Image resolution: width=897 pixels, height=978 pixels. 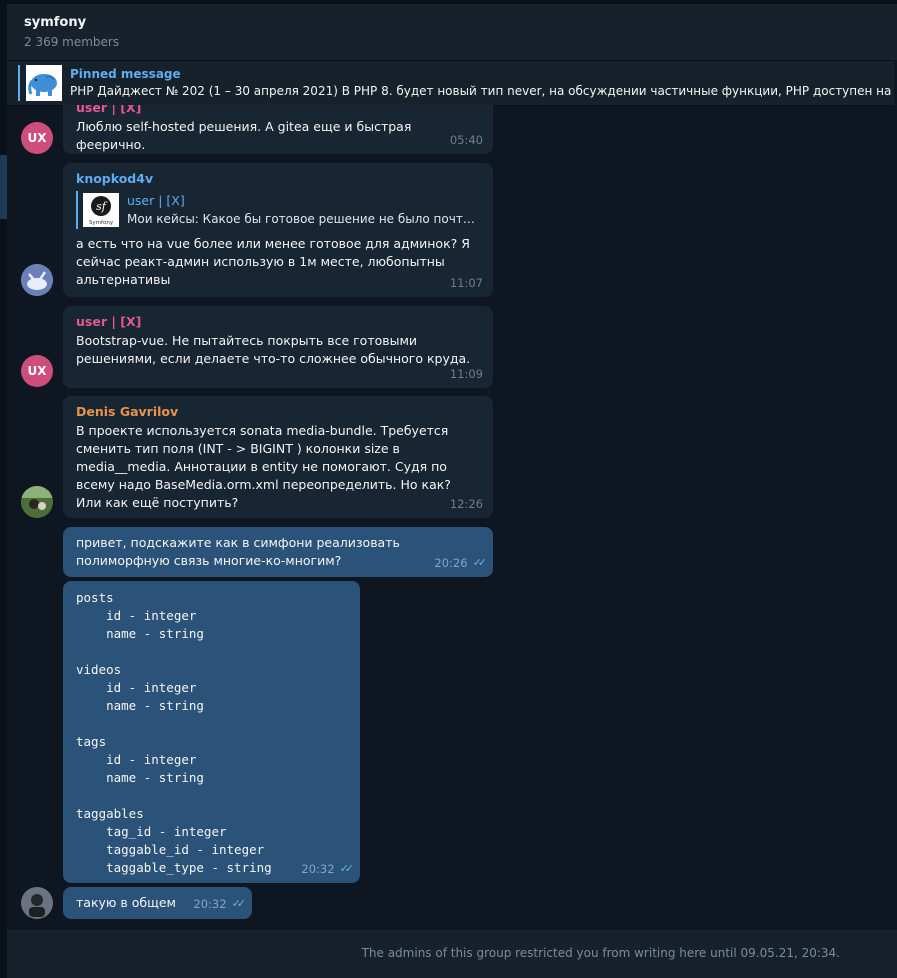 What do you see at coordinates (71, 42) in the screenshot?
I see `member-count: 2 369 members` at bounding box center [71, 42].